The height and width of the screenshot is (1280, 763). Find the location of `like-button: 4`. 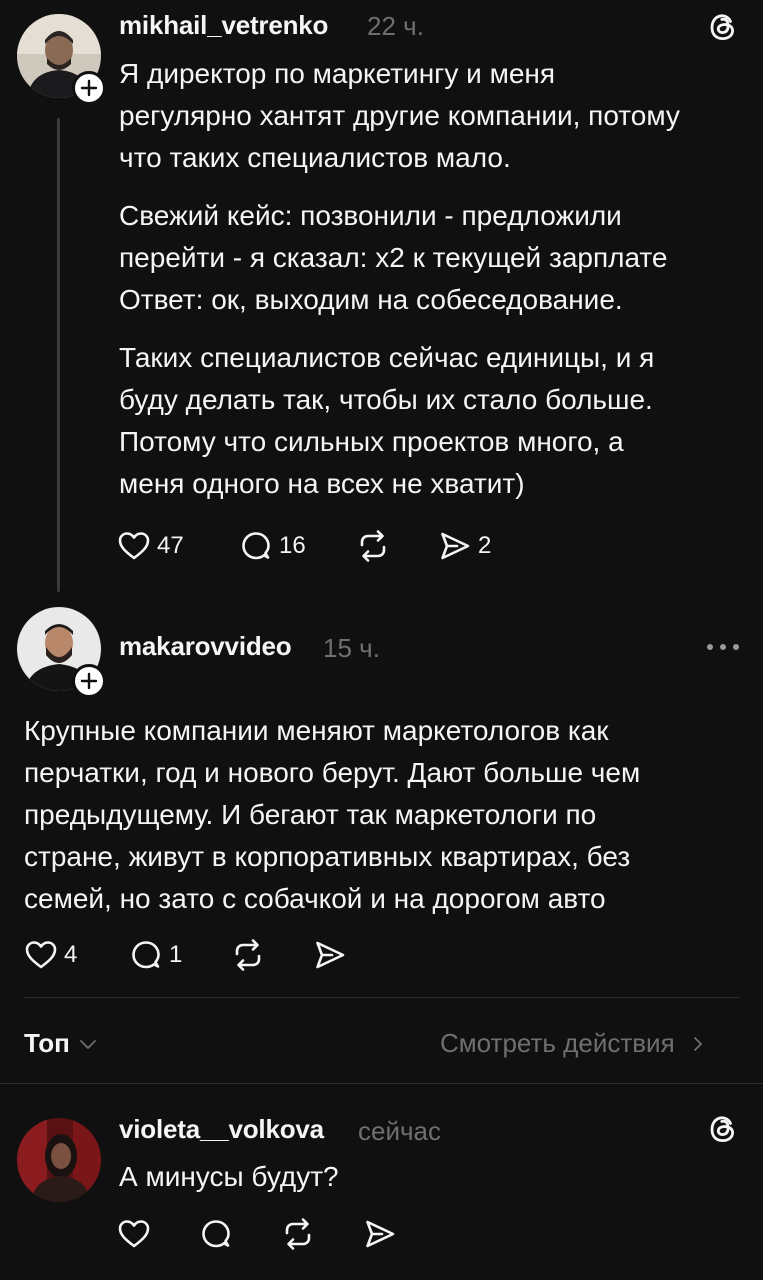

like-button: 4 is located at coordinates (76, 955).